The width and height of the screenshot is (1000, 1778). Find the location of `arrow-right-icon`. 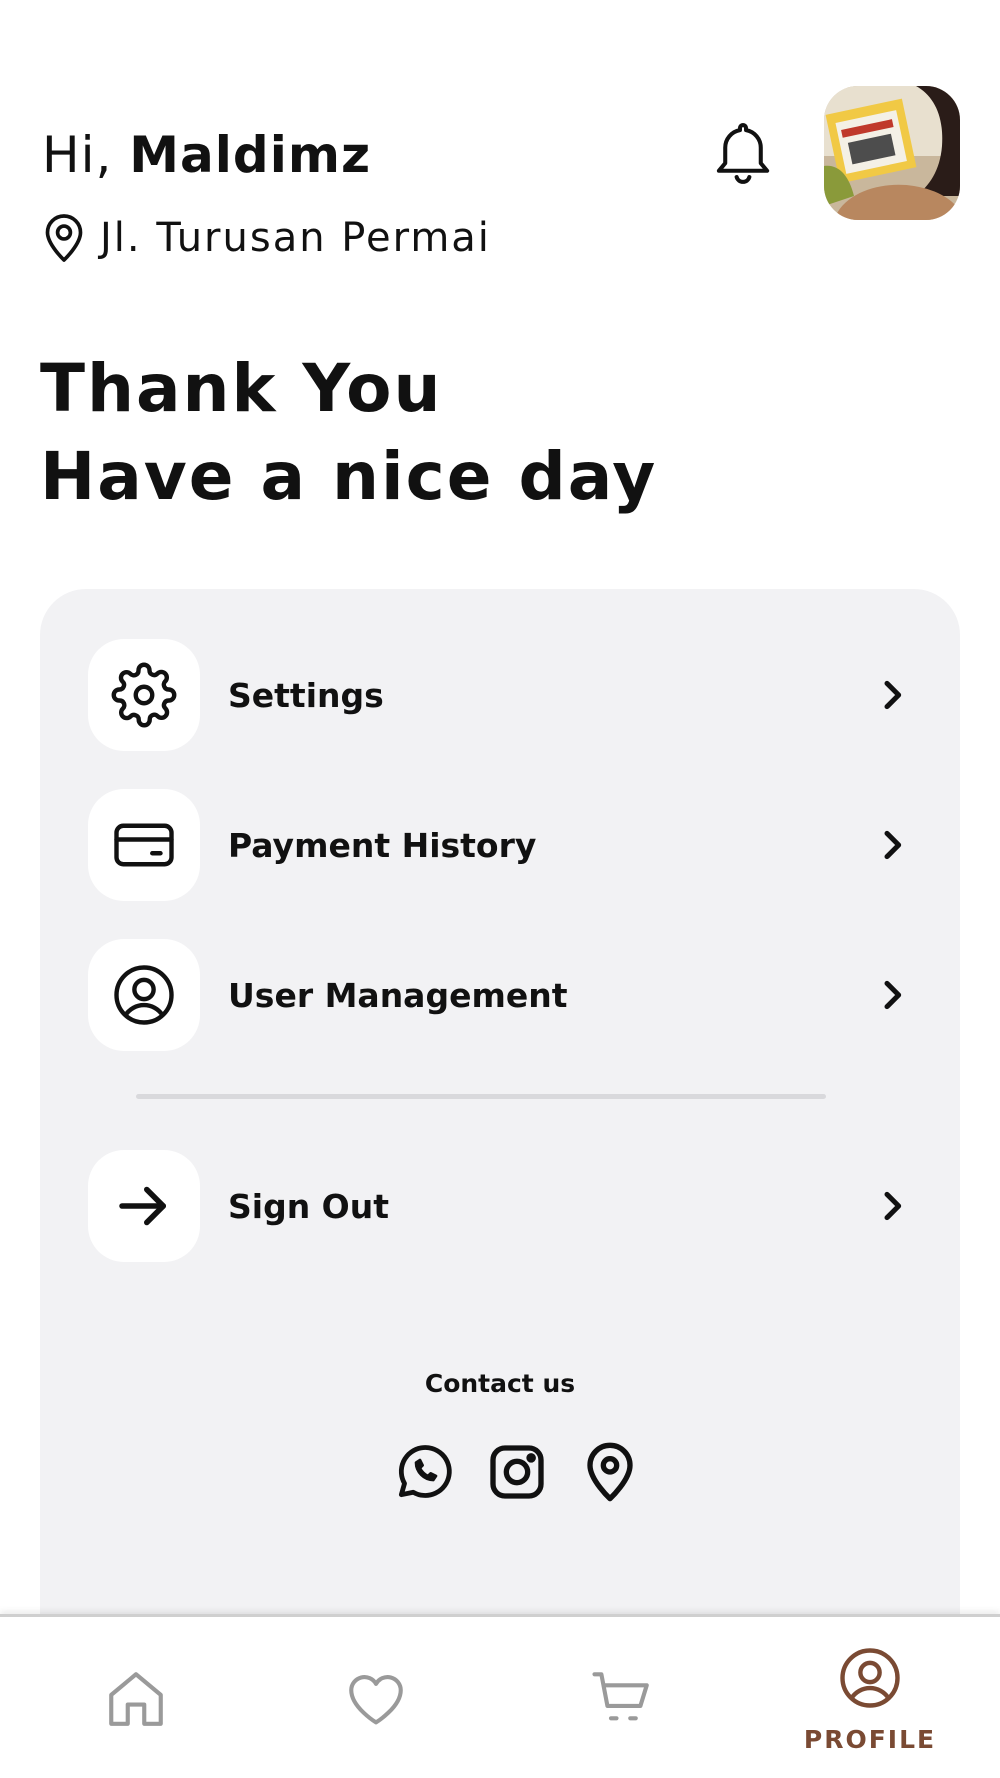

arrow-right-icon is located at coordinates (142, 1206).